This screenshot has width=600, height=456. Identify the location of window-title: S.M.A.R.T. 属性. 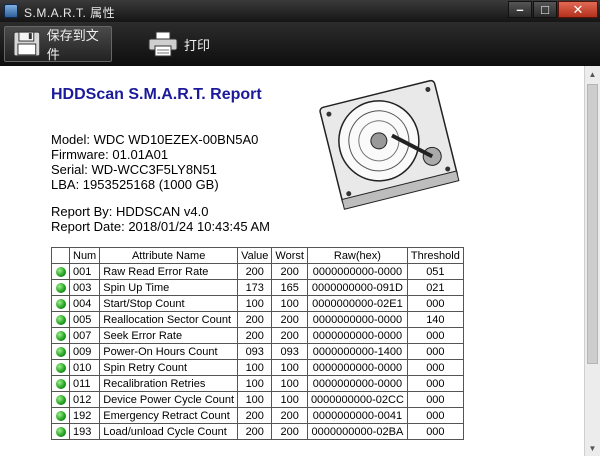
(70, 13).